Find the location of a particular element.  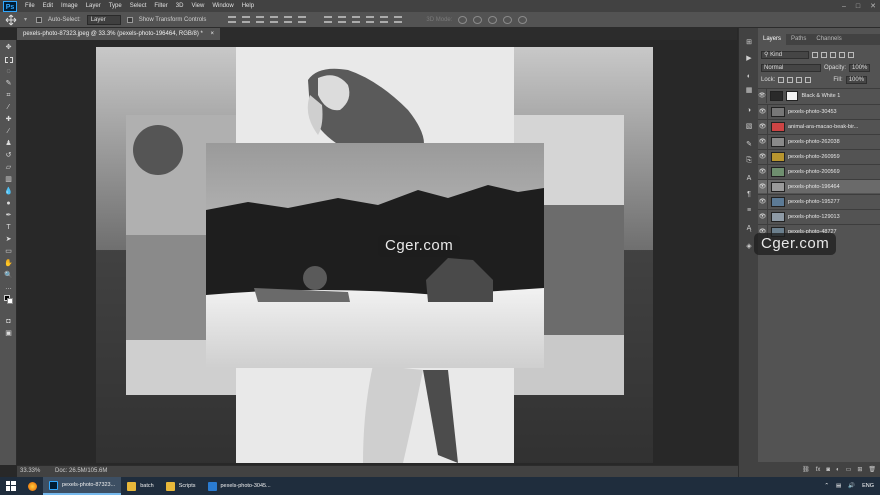

properties-panel-icon: ≡ is located at coordinates (749, 210).